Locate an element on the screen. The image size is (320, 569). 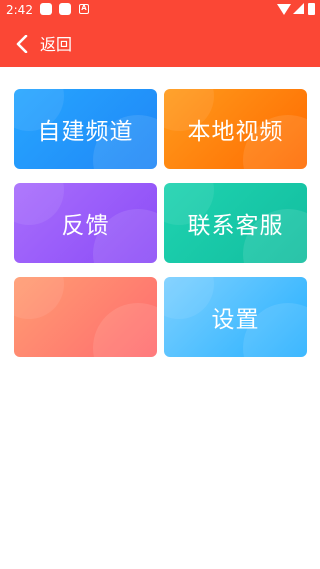
tile-custom-channel: 自建频道 is located at coordinates (85, 129).